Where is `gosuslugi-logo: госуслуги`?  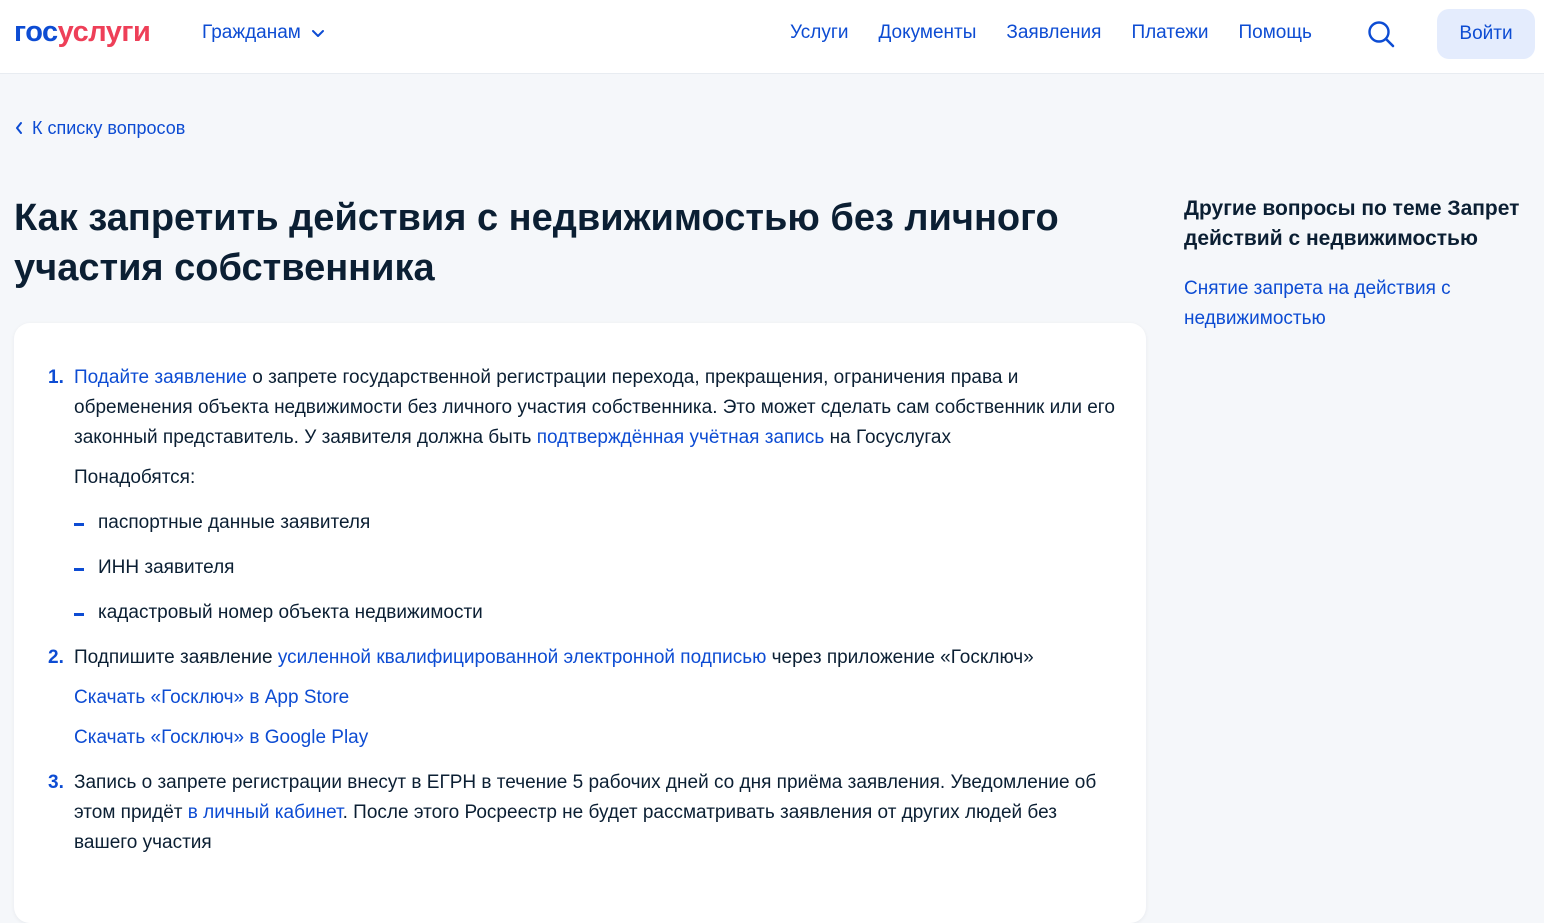
gosuslugi-logo: госуслуги is located at coordinates (82, 32).